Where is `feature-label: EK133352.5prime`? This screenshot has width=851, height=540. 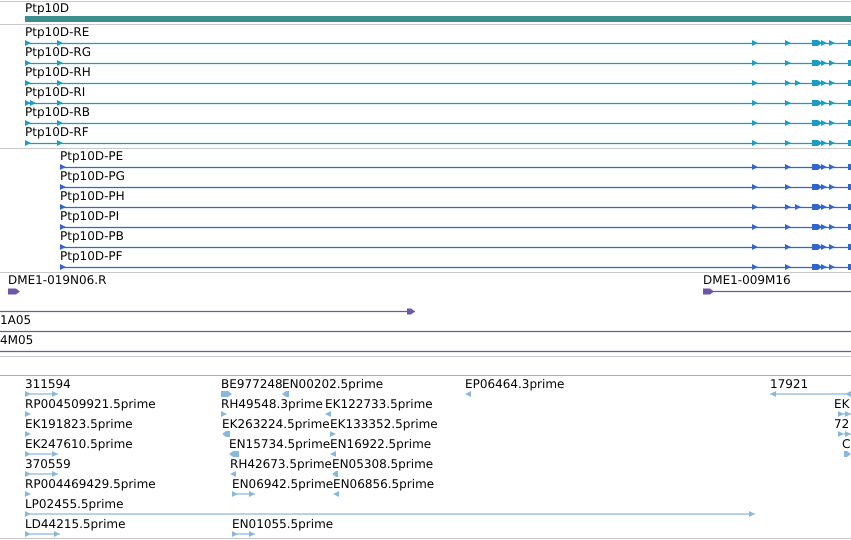
feature-label: EK133352.5prime is located at coordinates (384, 424).